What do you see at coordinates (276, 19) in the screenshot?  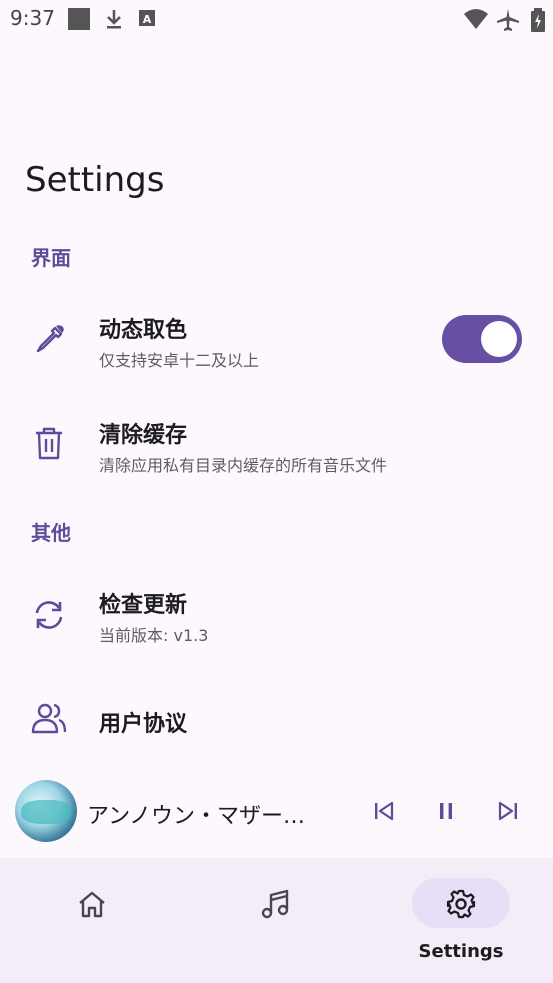 I see `status-bar: 9:37 A` at bounding box center [276, 19].